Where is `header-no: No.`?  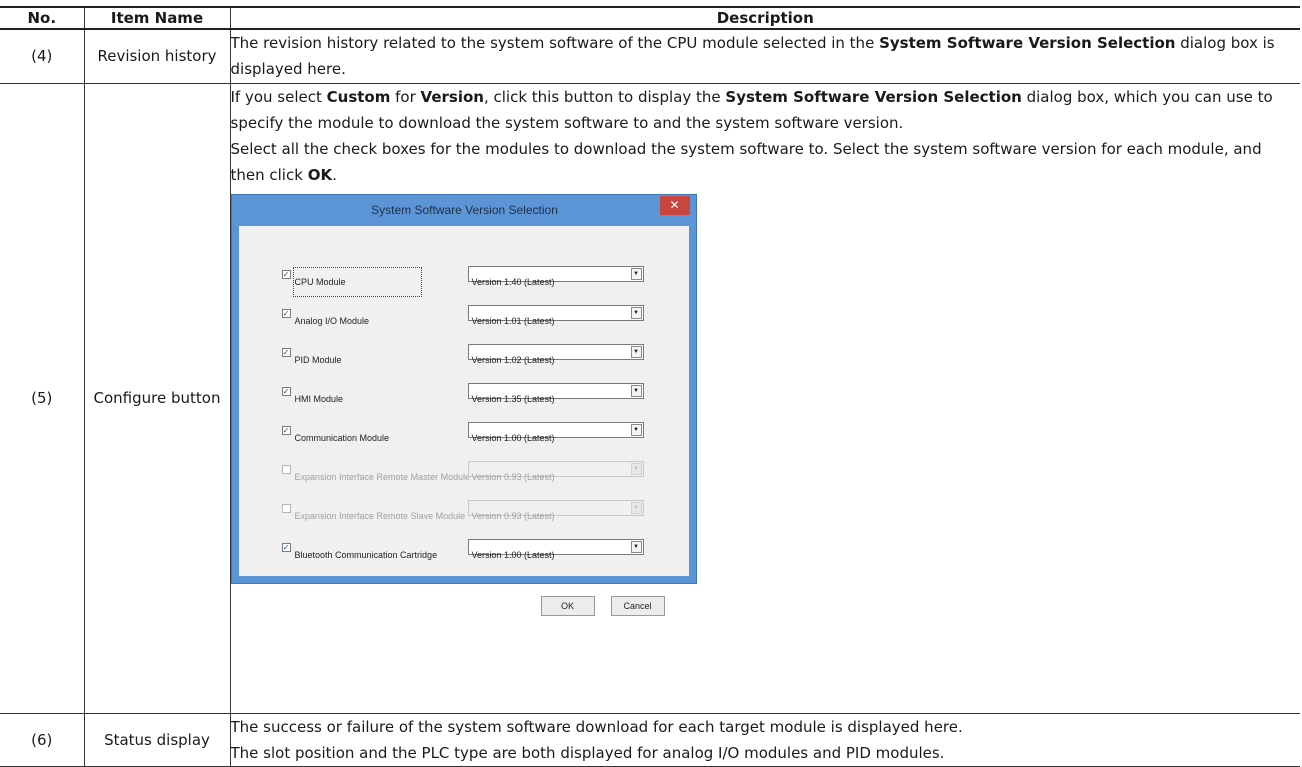 header-no: No. is located at coordinates (42, 18).